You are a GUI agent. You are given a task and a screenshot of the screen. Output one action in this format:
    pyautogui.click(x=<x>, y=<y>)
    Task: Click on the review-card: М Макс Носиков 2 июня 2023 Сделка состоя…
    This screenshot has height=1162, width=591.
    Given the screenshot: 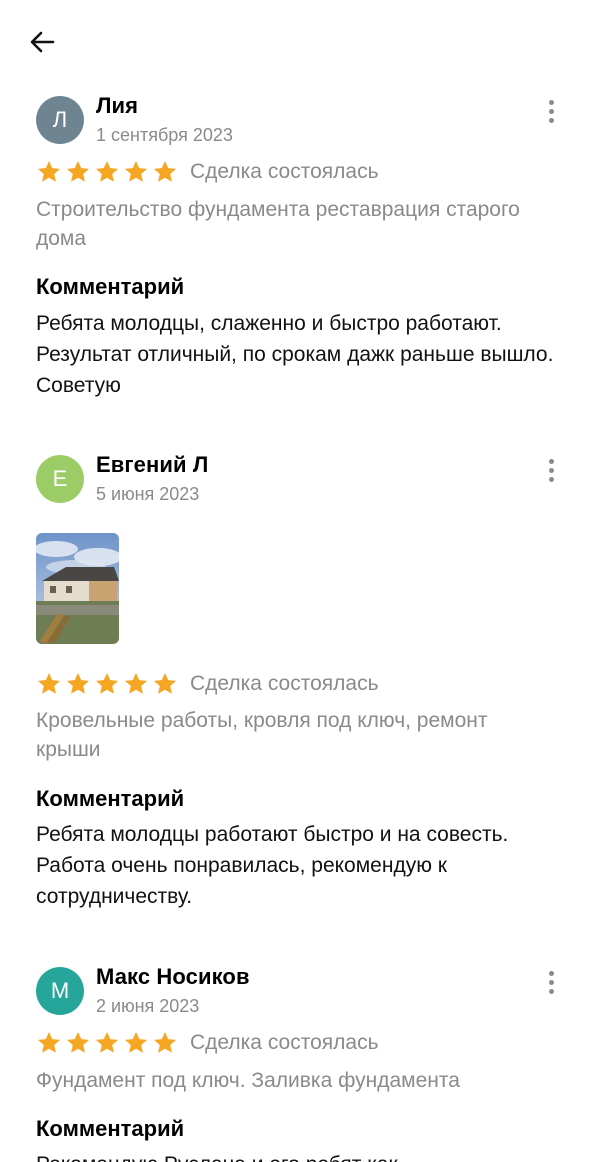 What is the action you would take?
    pyautogui.click(x=295, y=1064)
    